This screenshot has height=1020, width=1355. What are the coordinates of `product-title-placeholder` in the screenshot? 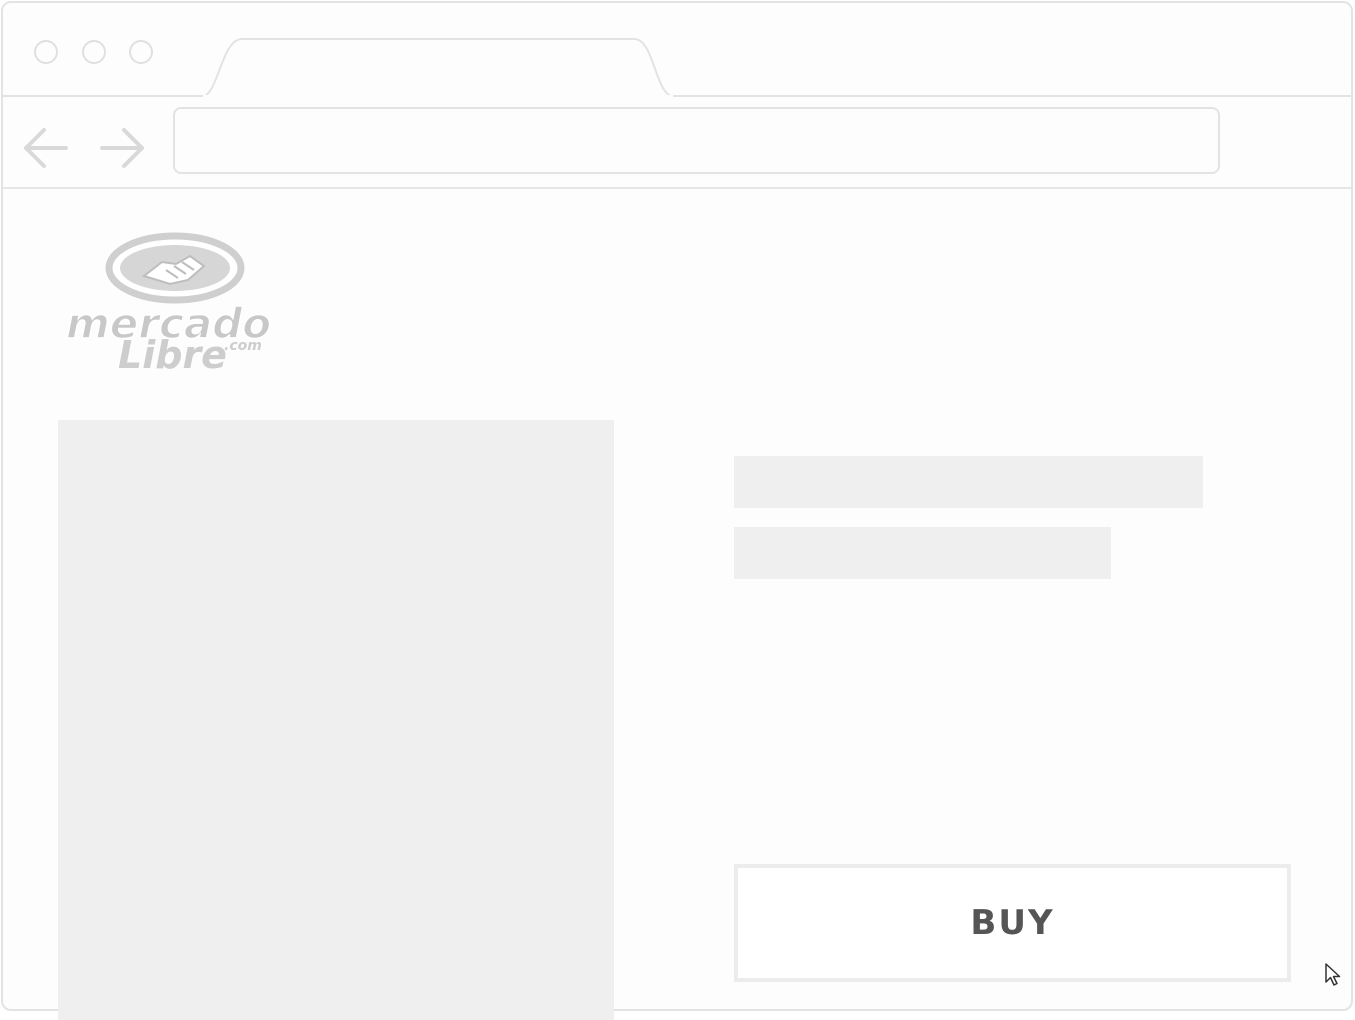 It's located at (968, 482).